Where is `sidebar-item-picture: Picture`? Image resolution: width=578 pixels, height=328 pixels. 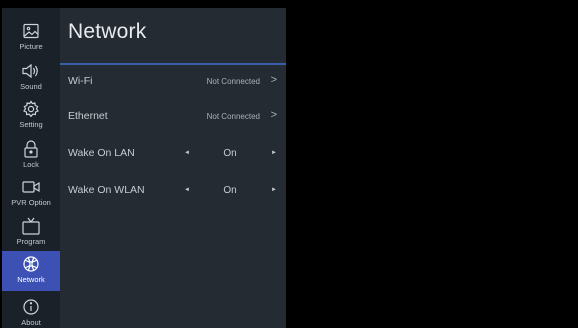 sidebar-item-picture: Picture is located at coordinates (31, 36).